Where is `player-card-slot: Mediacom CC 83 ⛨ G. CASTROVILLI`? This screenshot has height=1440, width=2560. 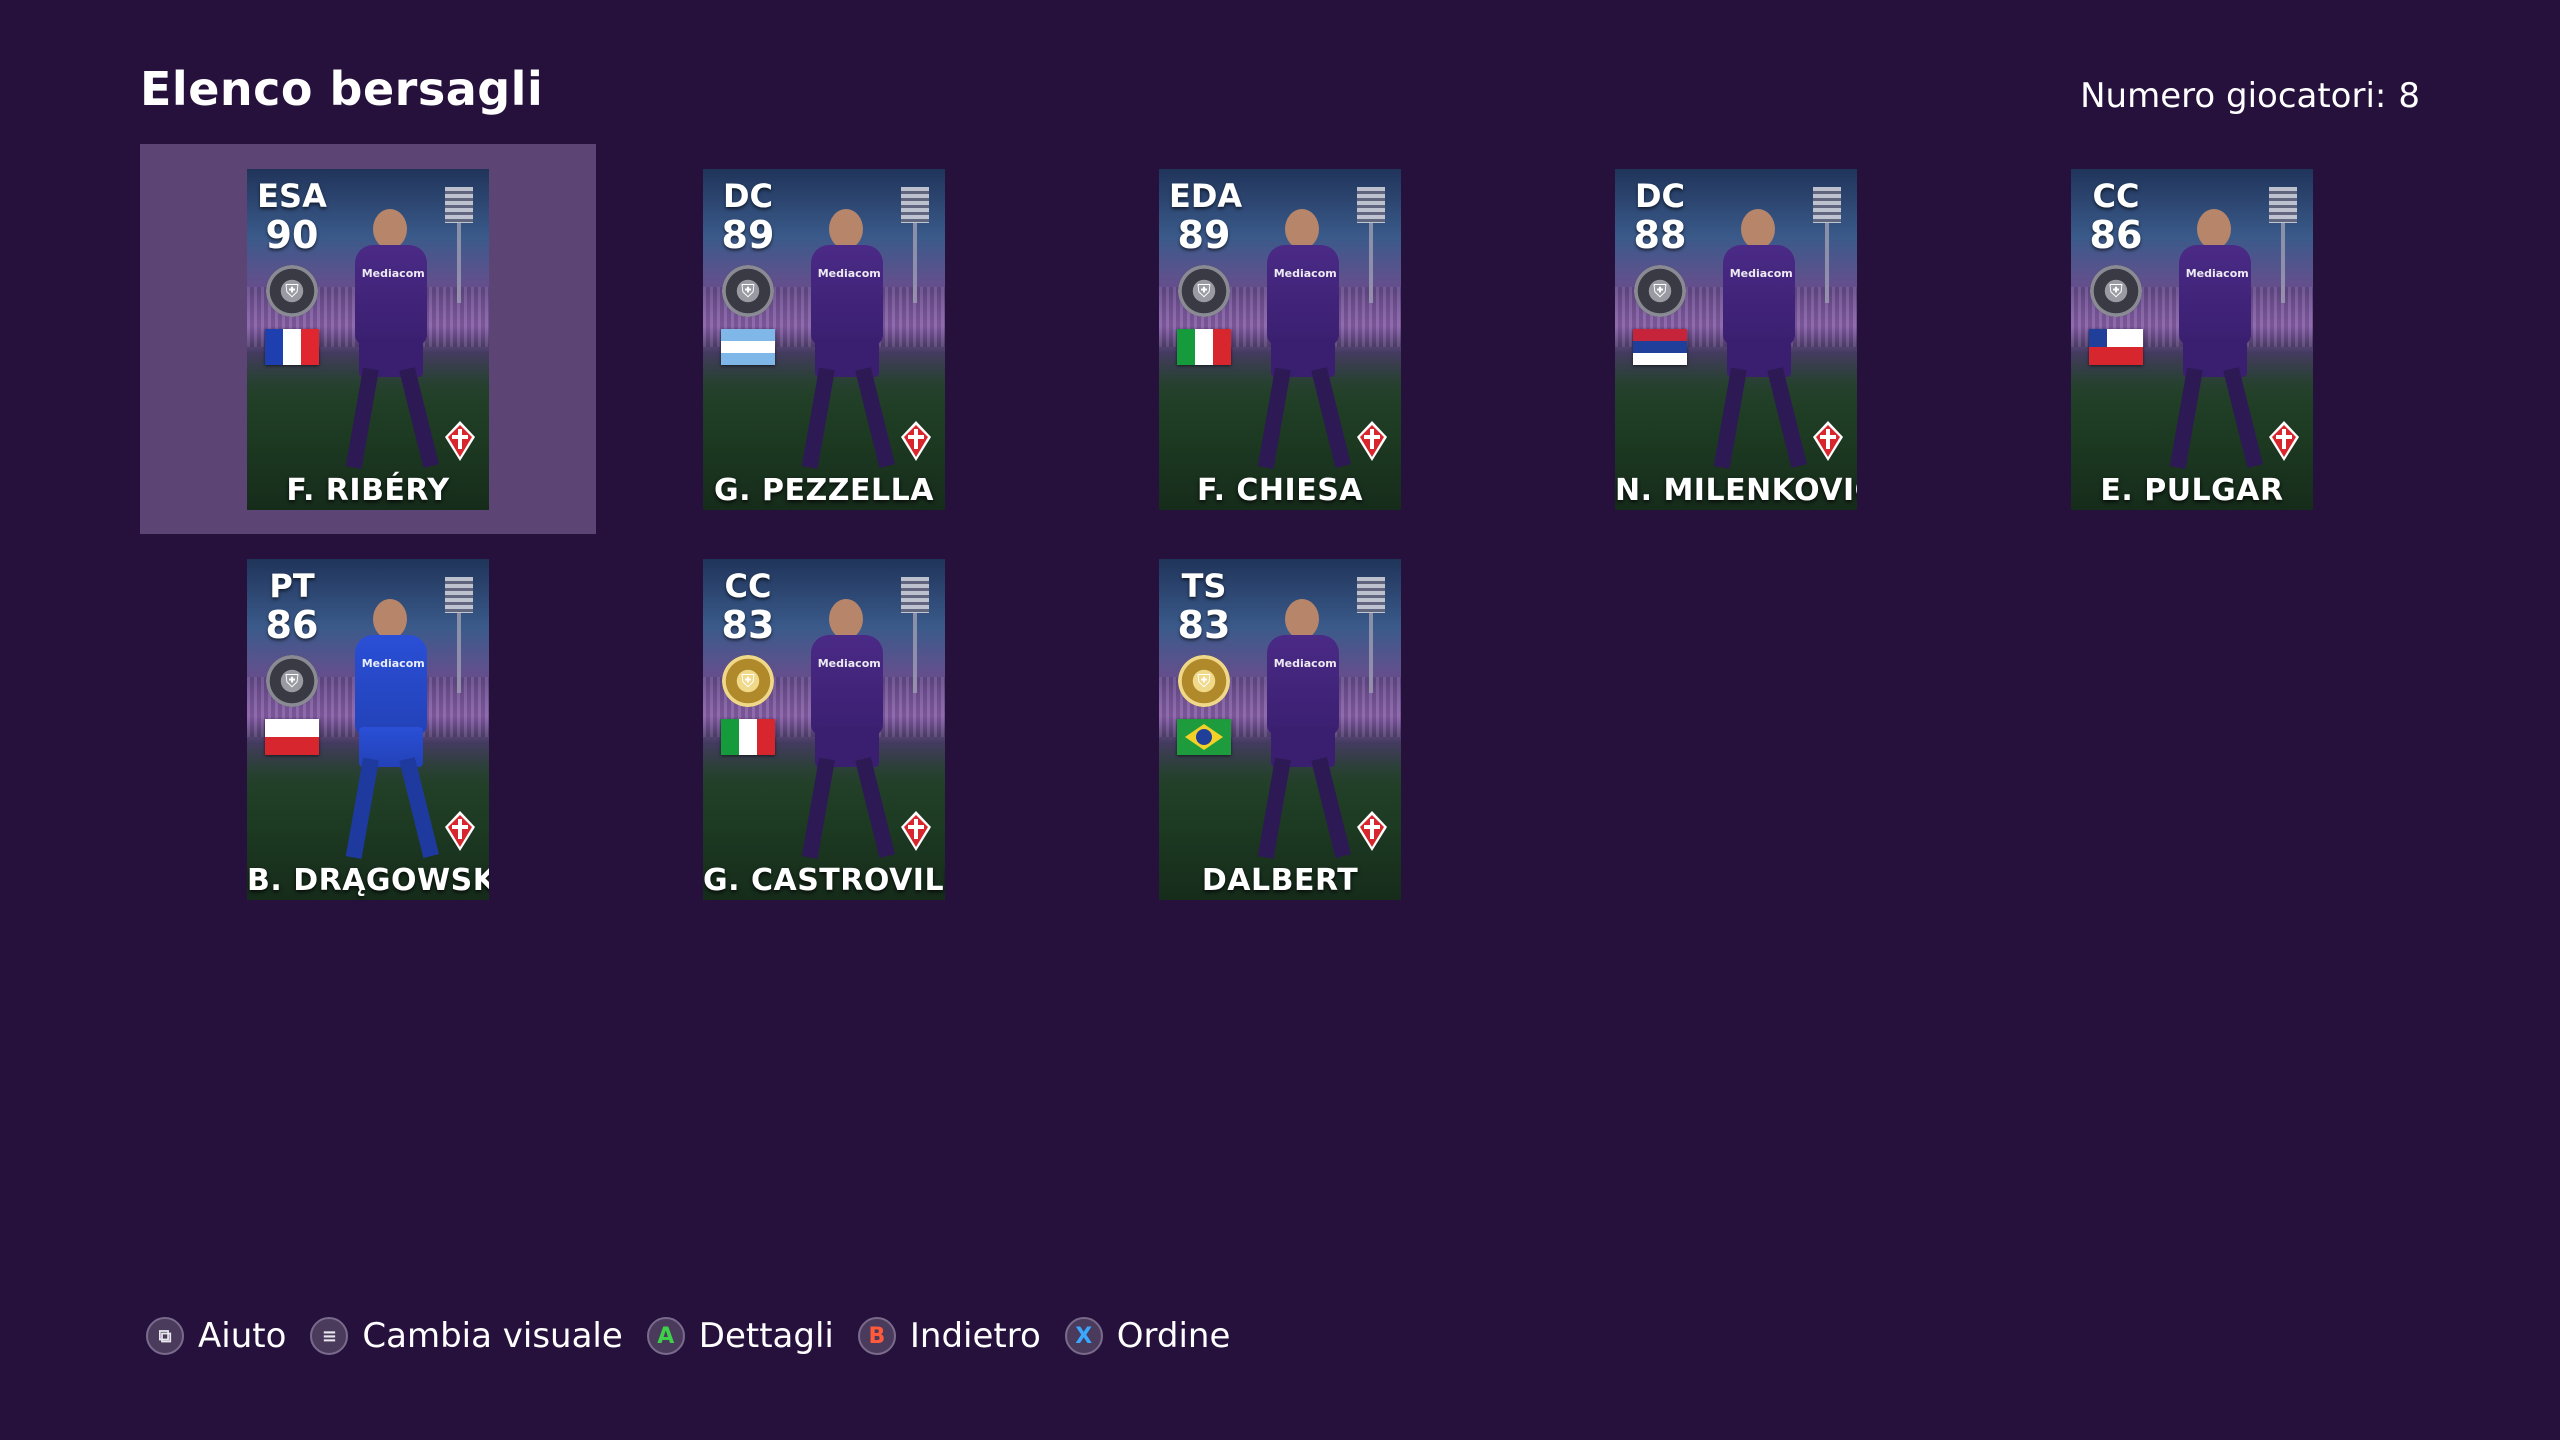
player-card-slot: Mediacom CC 83 ⛨ G. CASTROVILLI is located at coordinates (824, 729).